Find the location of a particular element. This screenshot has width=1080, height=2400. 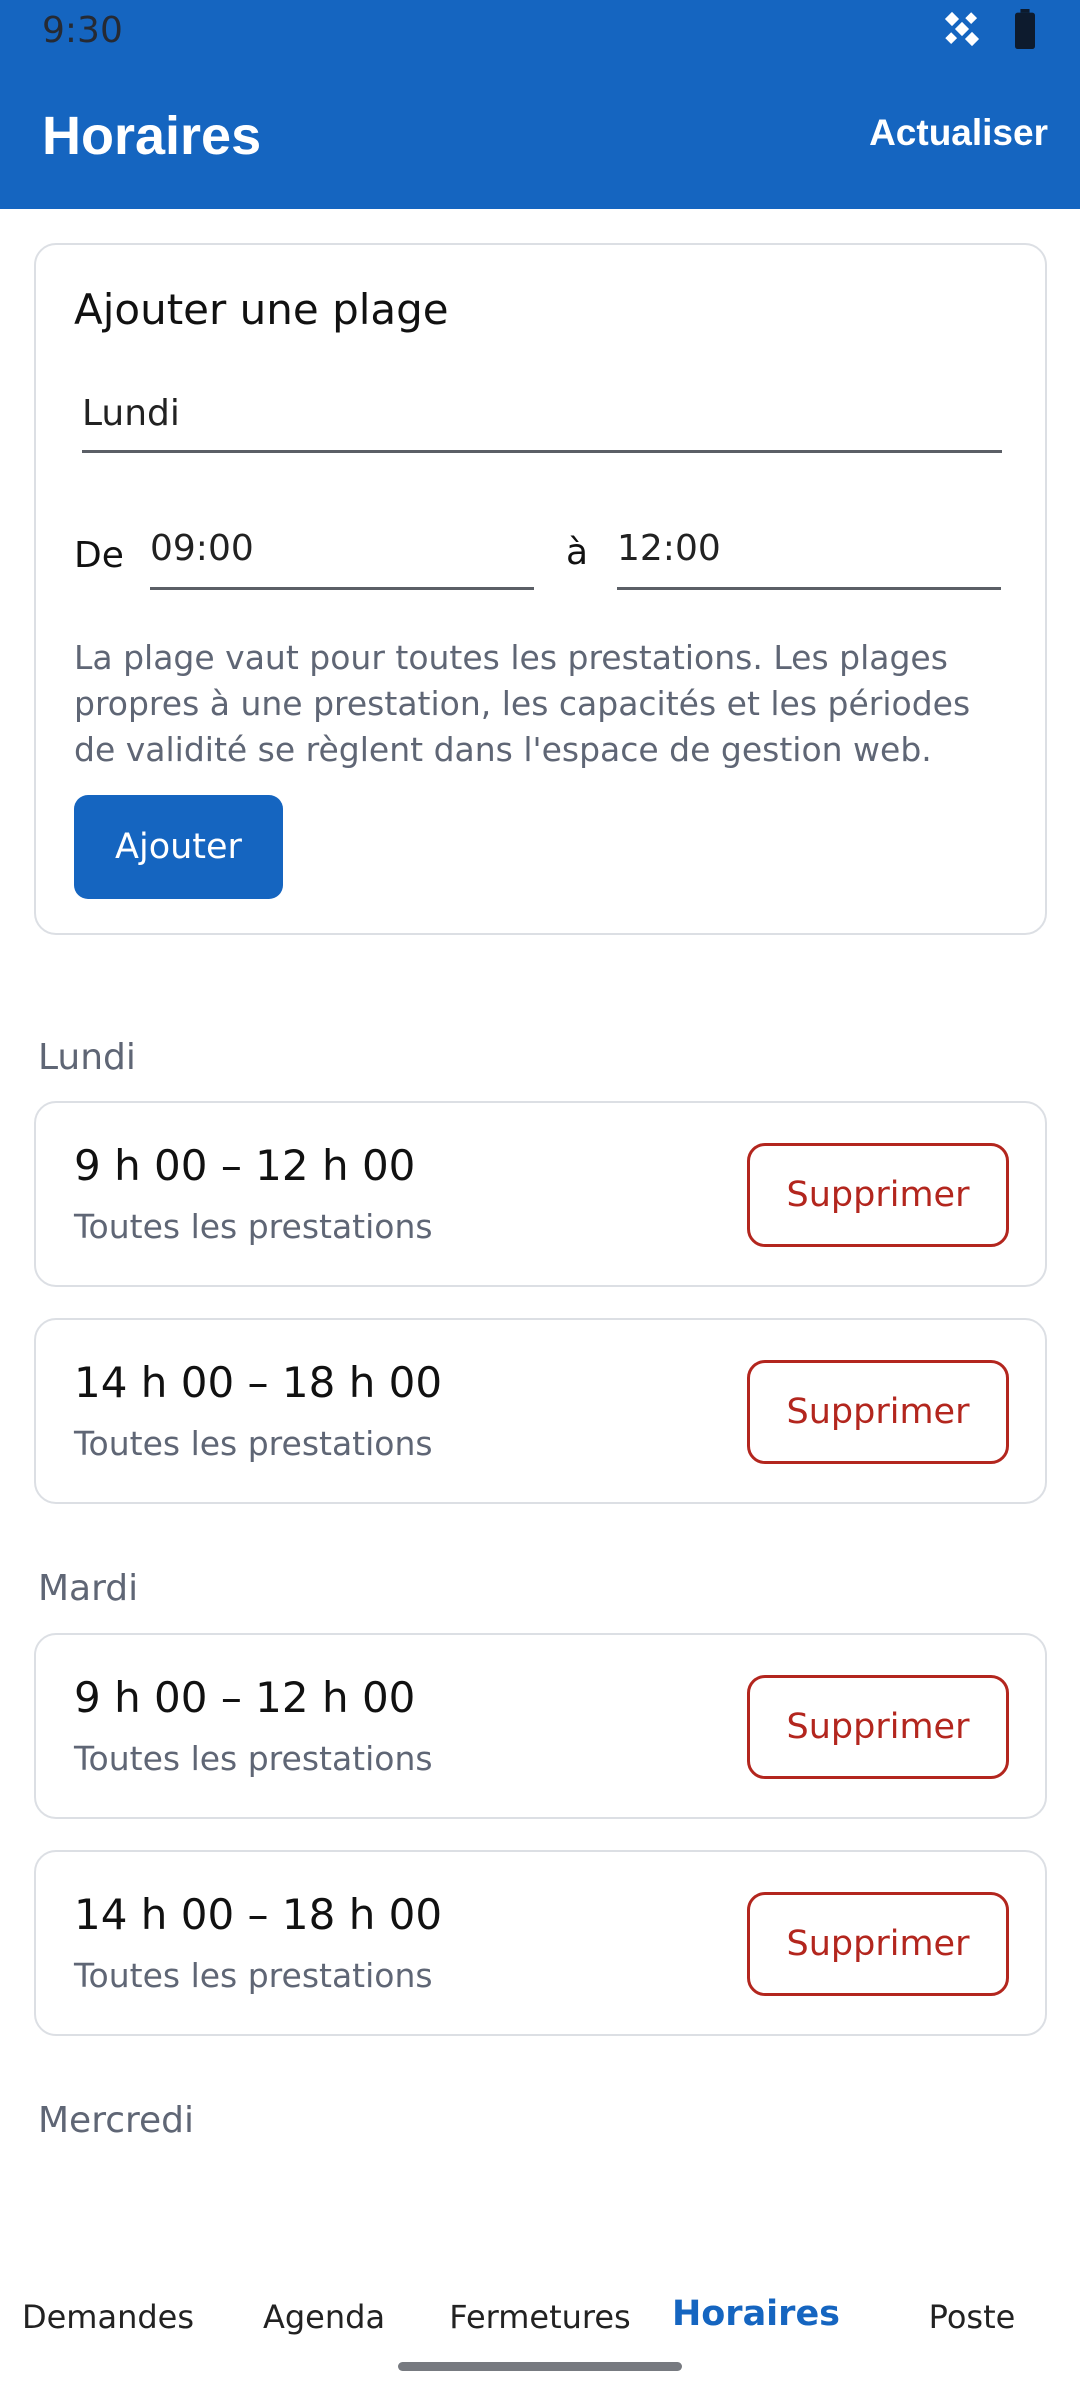

day-select-value: Lundi is located at coordinates (131, 413).